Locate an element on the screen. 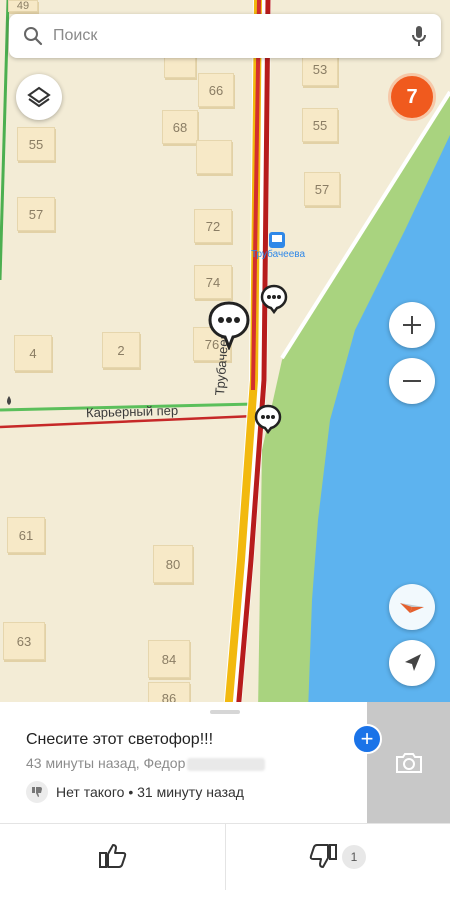  building: 80 is located at coordinates (173, 564).